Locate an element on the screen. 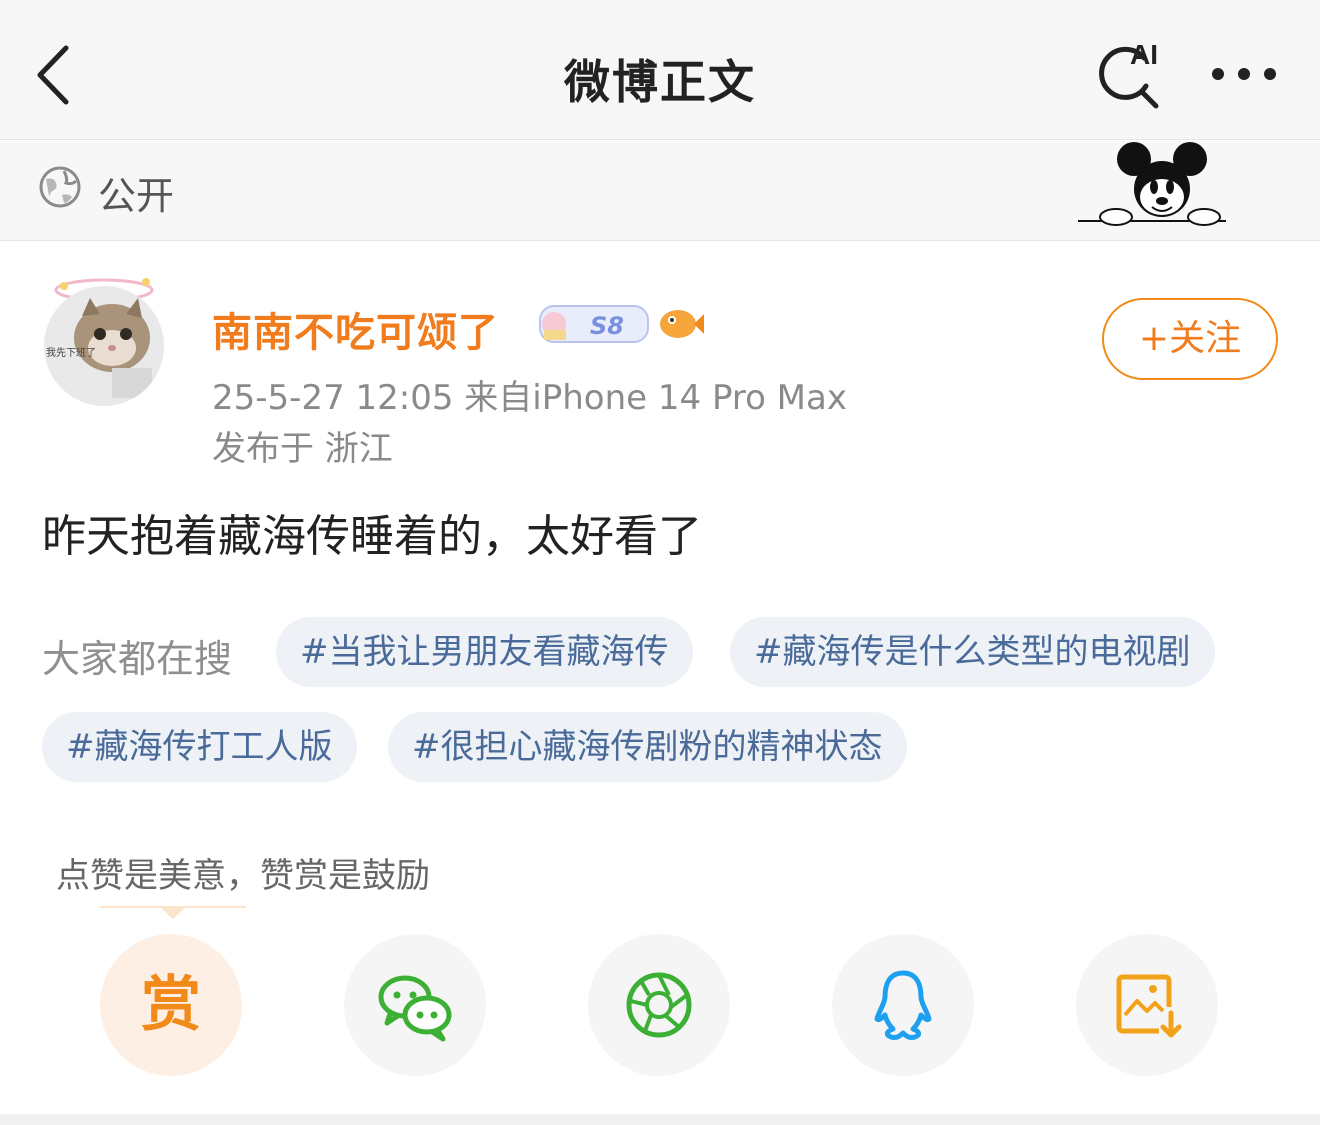  more-dots-icon is located at coordinates (1244, 74).